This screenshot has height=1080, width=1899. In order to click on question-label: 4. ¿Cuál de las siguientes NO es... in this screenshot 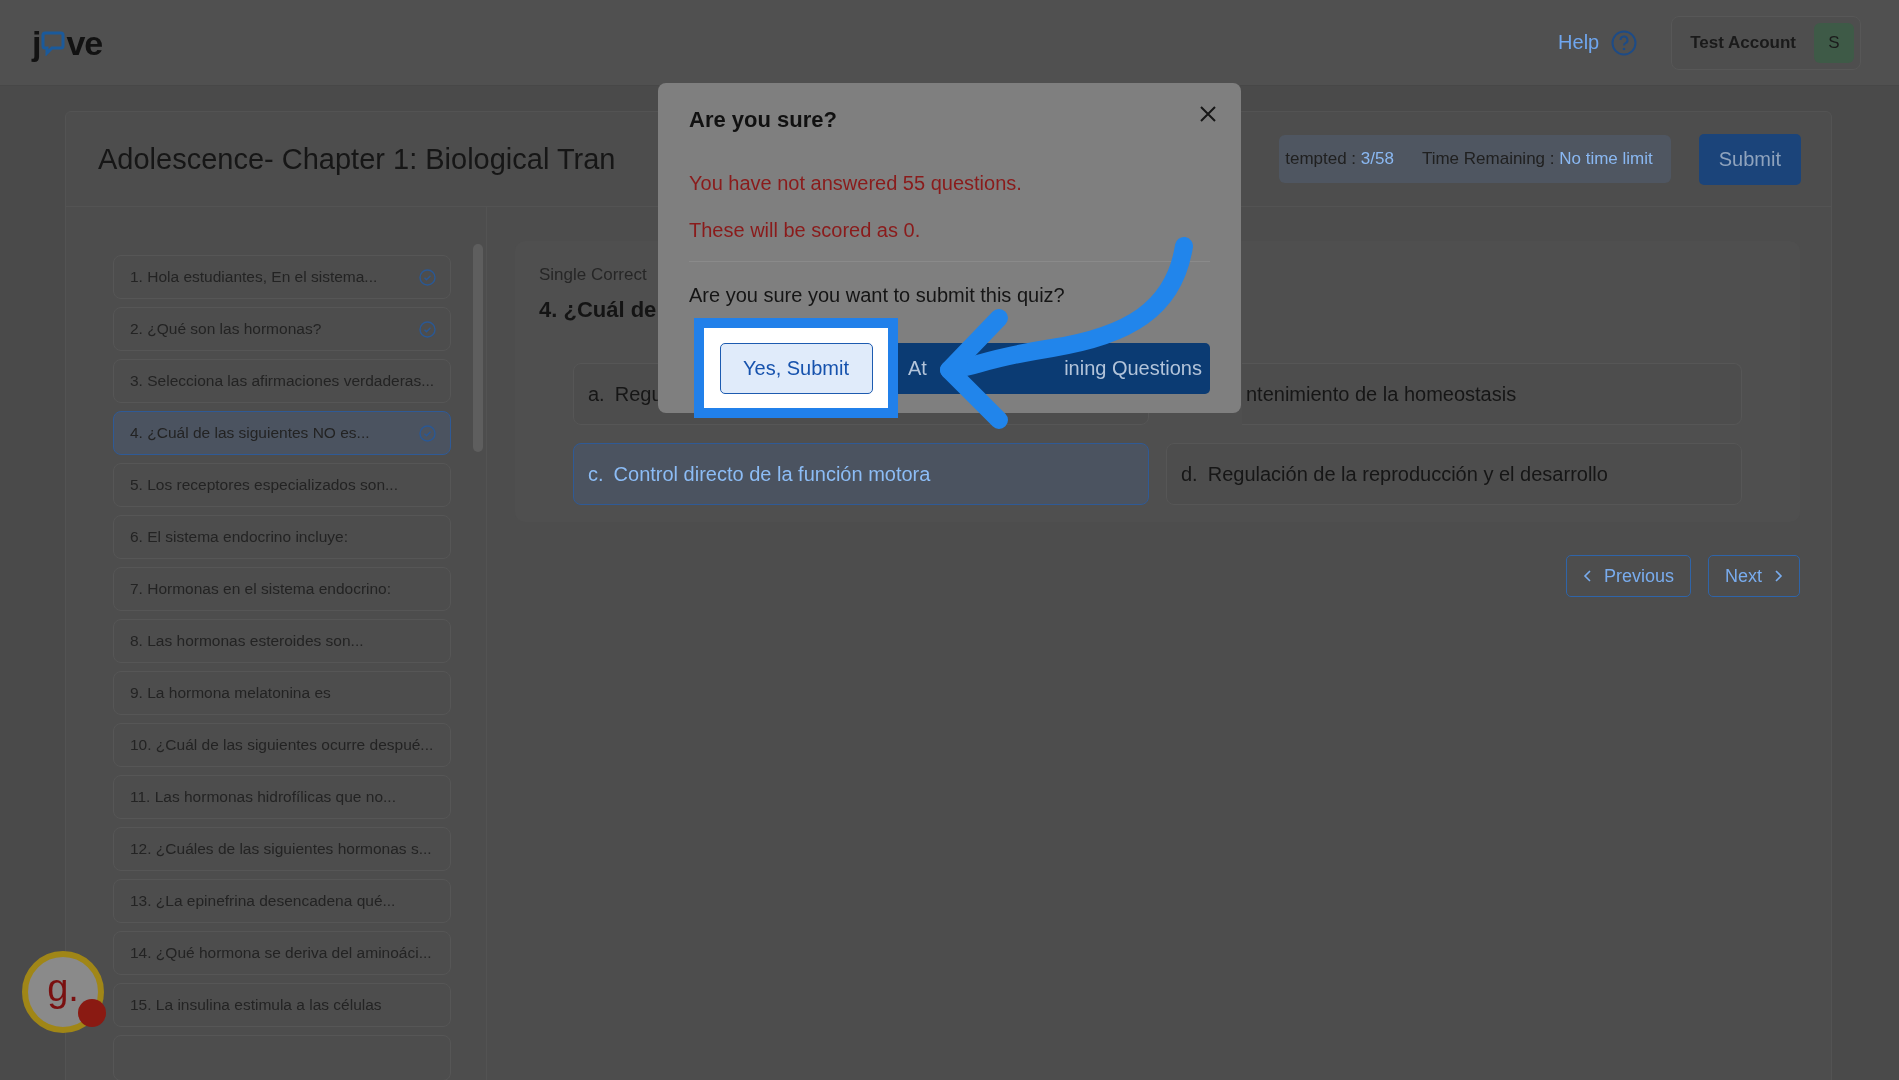, I will do `click(250, 433)`.